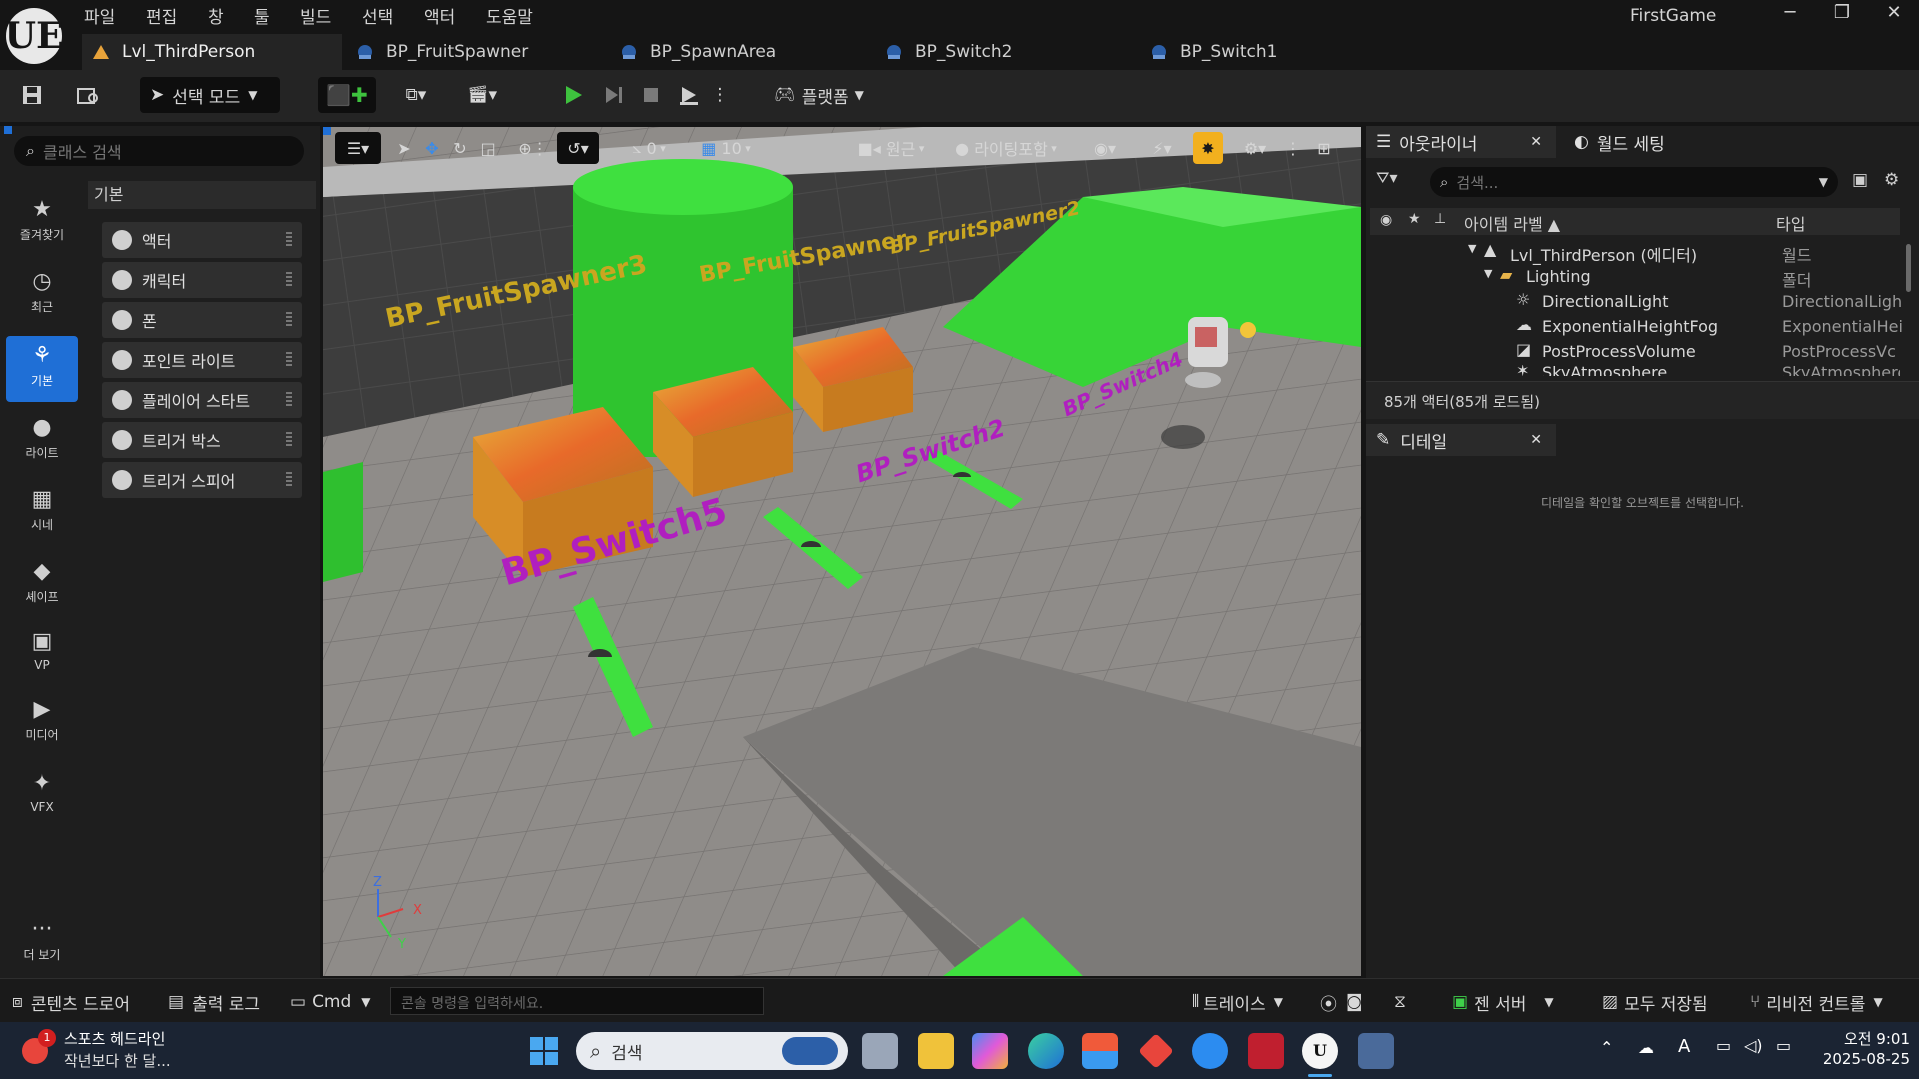 This screenshot has width=1919, height=1079. What do you see at coordinates (1816, 1002) in the screenshot?
I see `revision-control-dropdown: ⑂ 리비전 컨트롤 ▼` at bounding box center [1816, 1002].